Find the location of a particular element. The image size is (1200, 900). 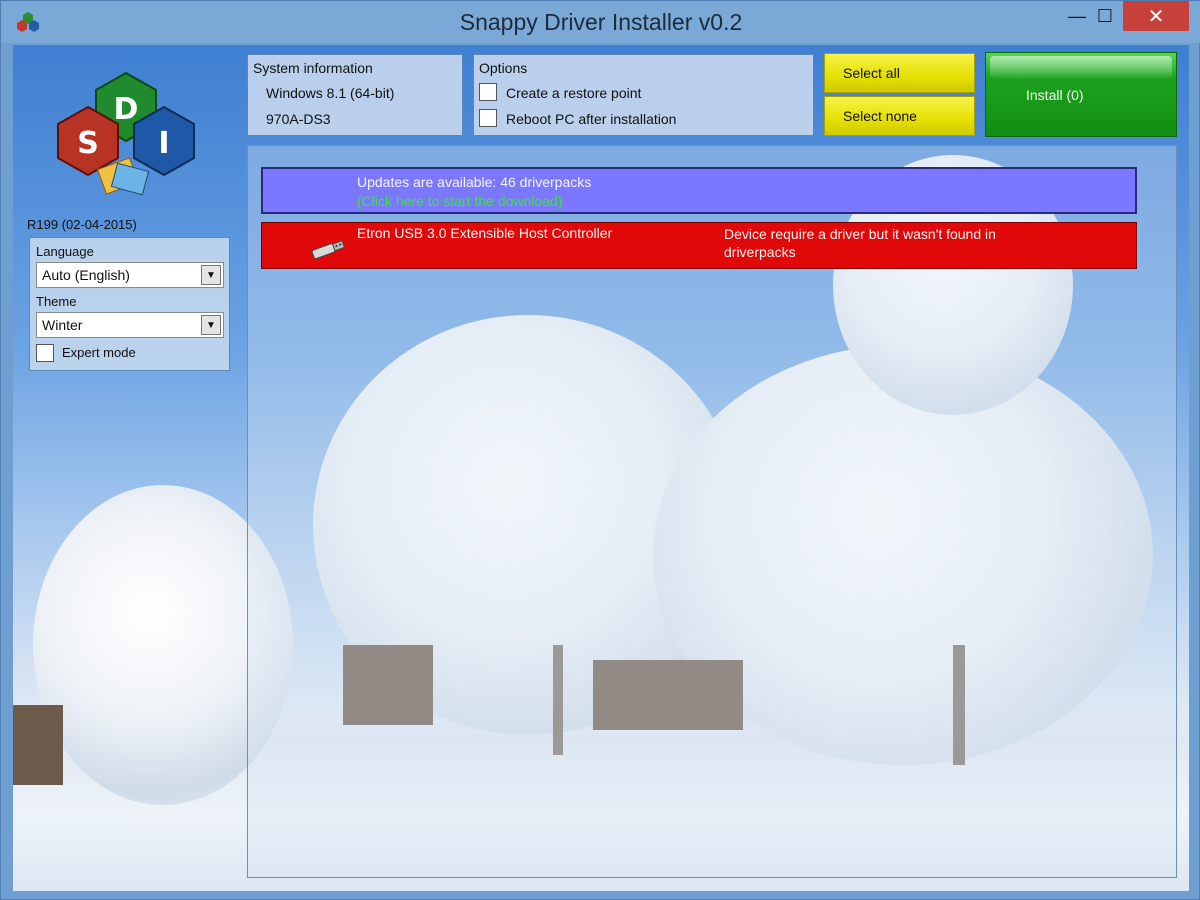

logo-letter-s: S is located at coordinates (88, 143).